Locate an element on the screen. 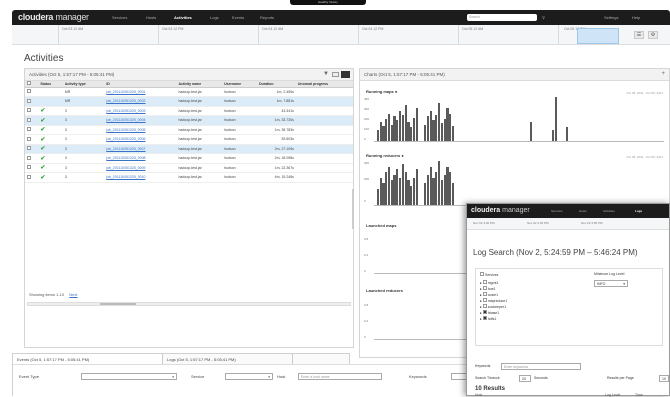  export-icon is located at coordinates (345, 74).